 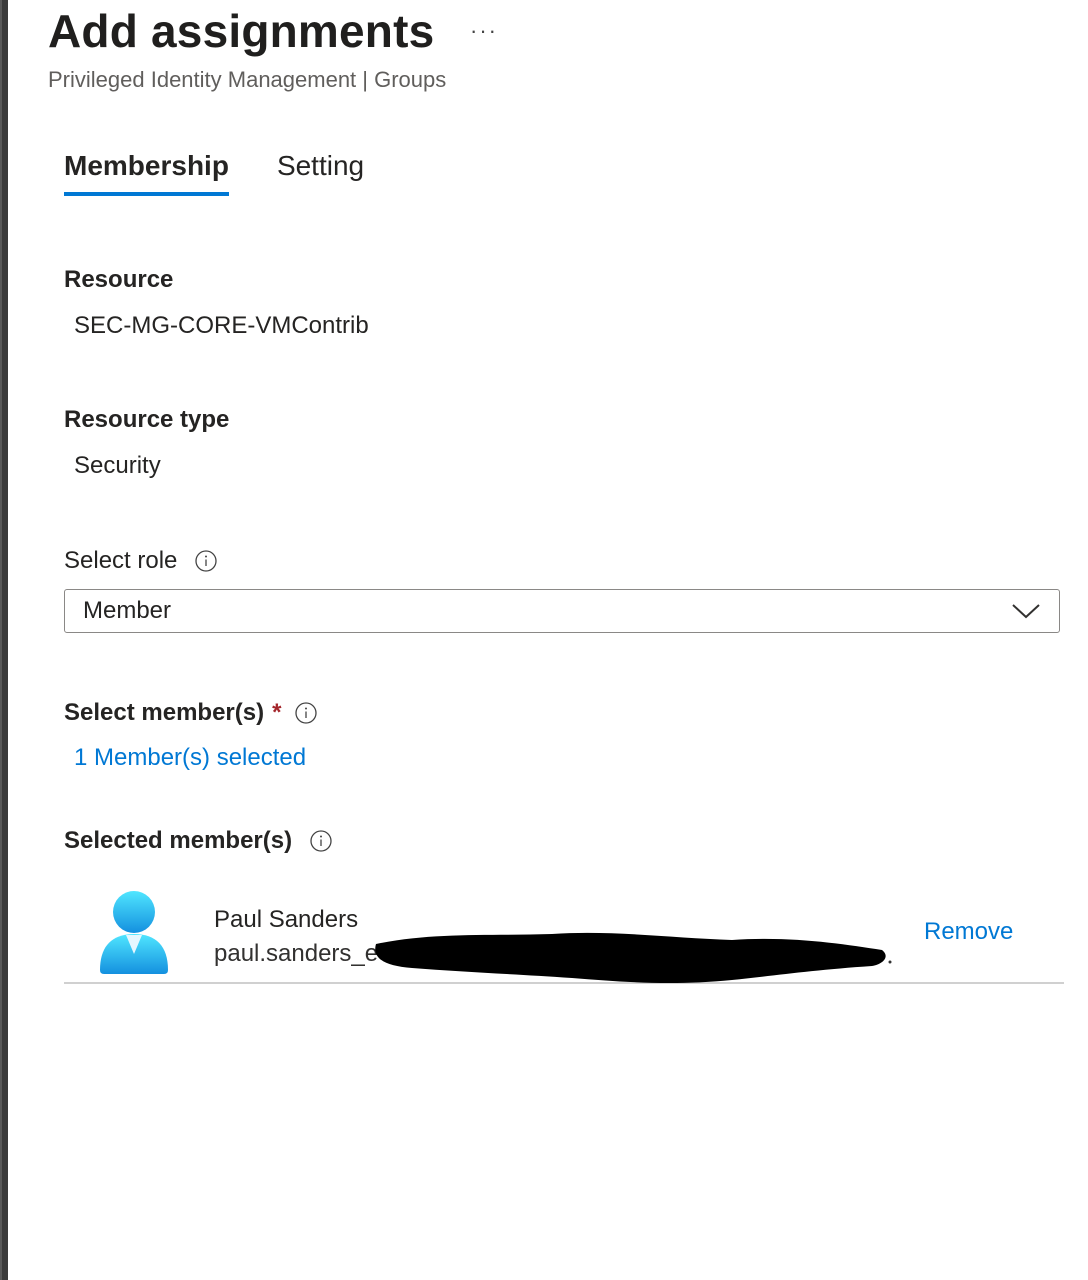 I want to click on resource-type-value: Security, so click(x=117, y=465).